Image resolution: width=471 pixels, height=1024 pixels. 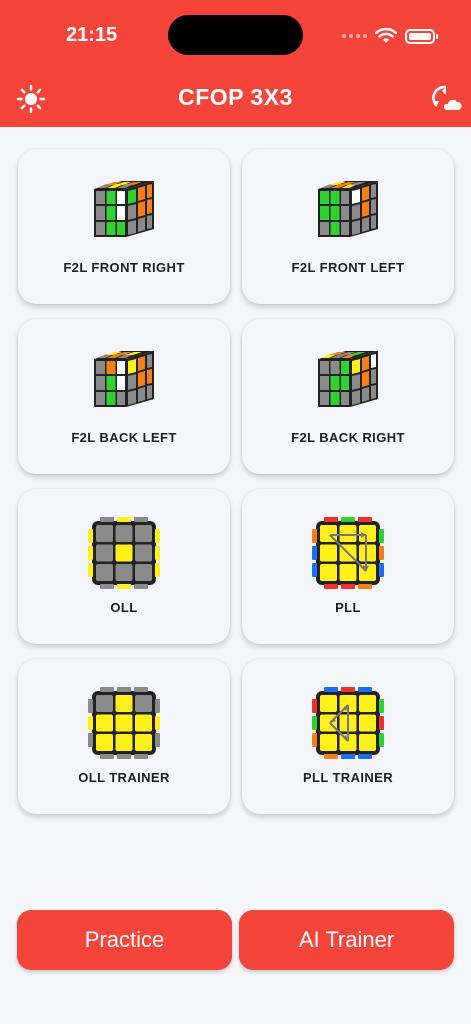 What do you see at coordinates (124, 437) in the screenshot?
I see `card-label: F2L BACK LEFT` at bounding box center [124, 437].